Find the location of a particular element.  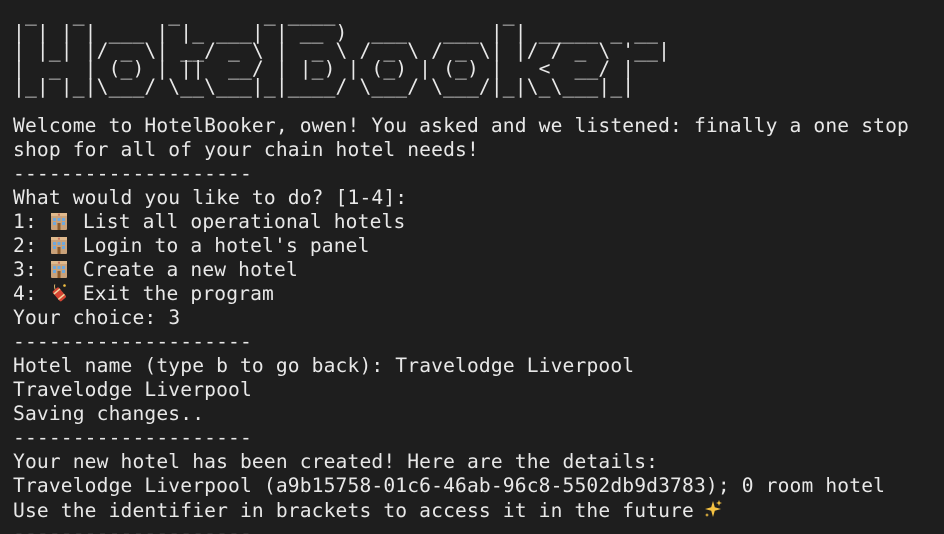

menu-item-number: 3: is located at coordinates (25, 269).